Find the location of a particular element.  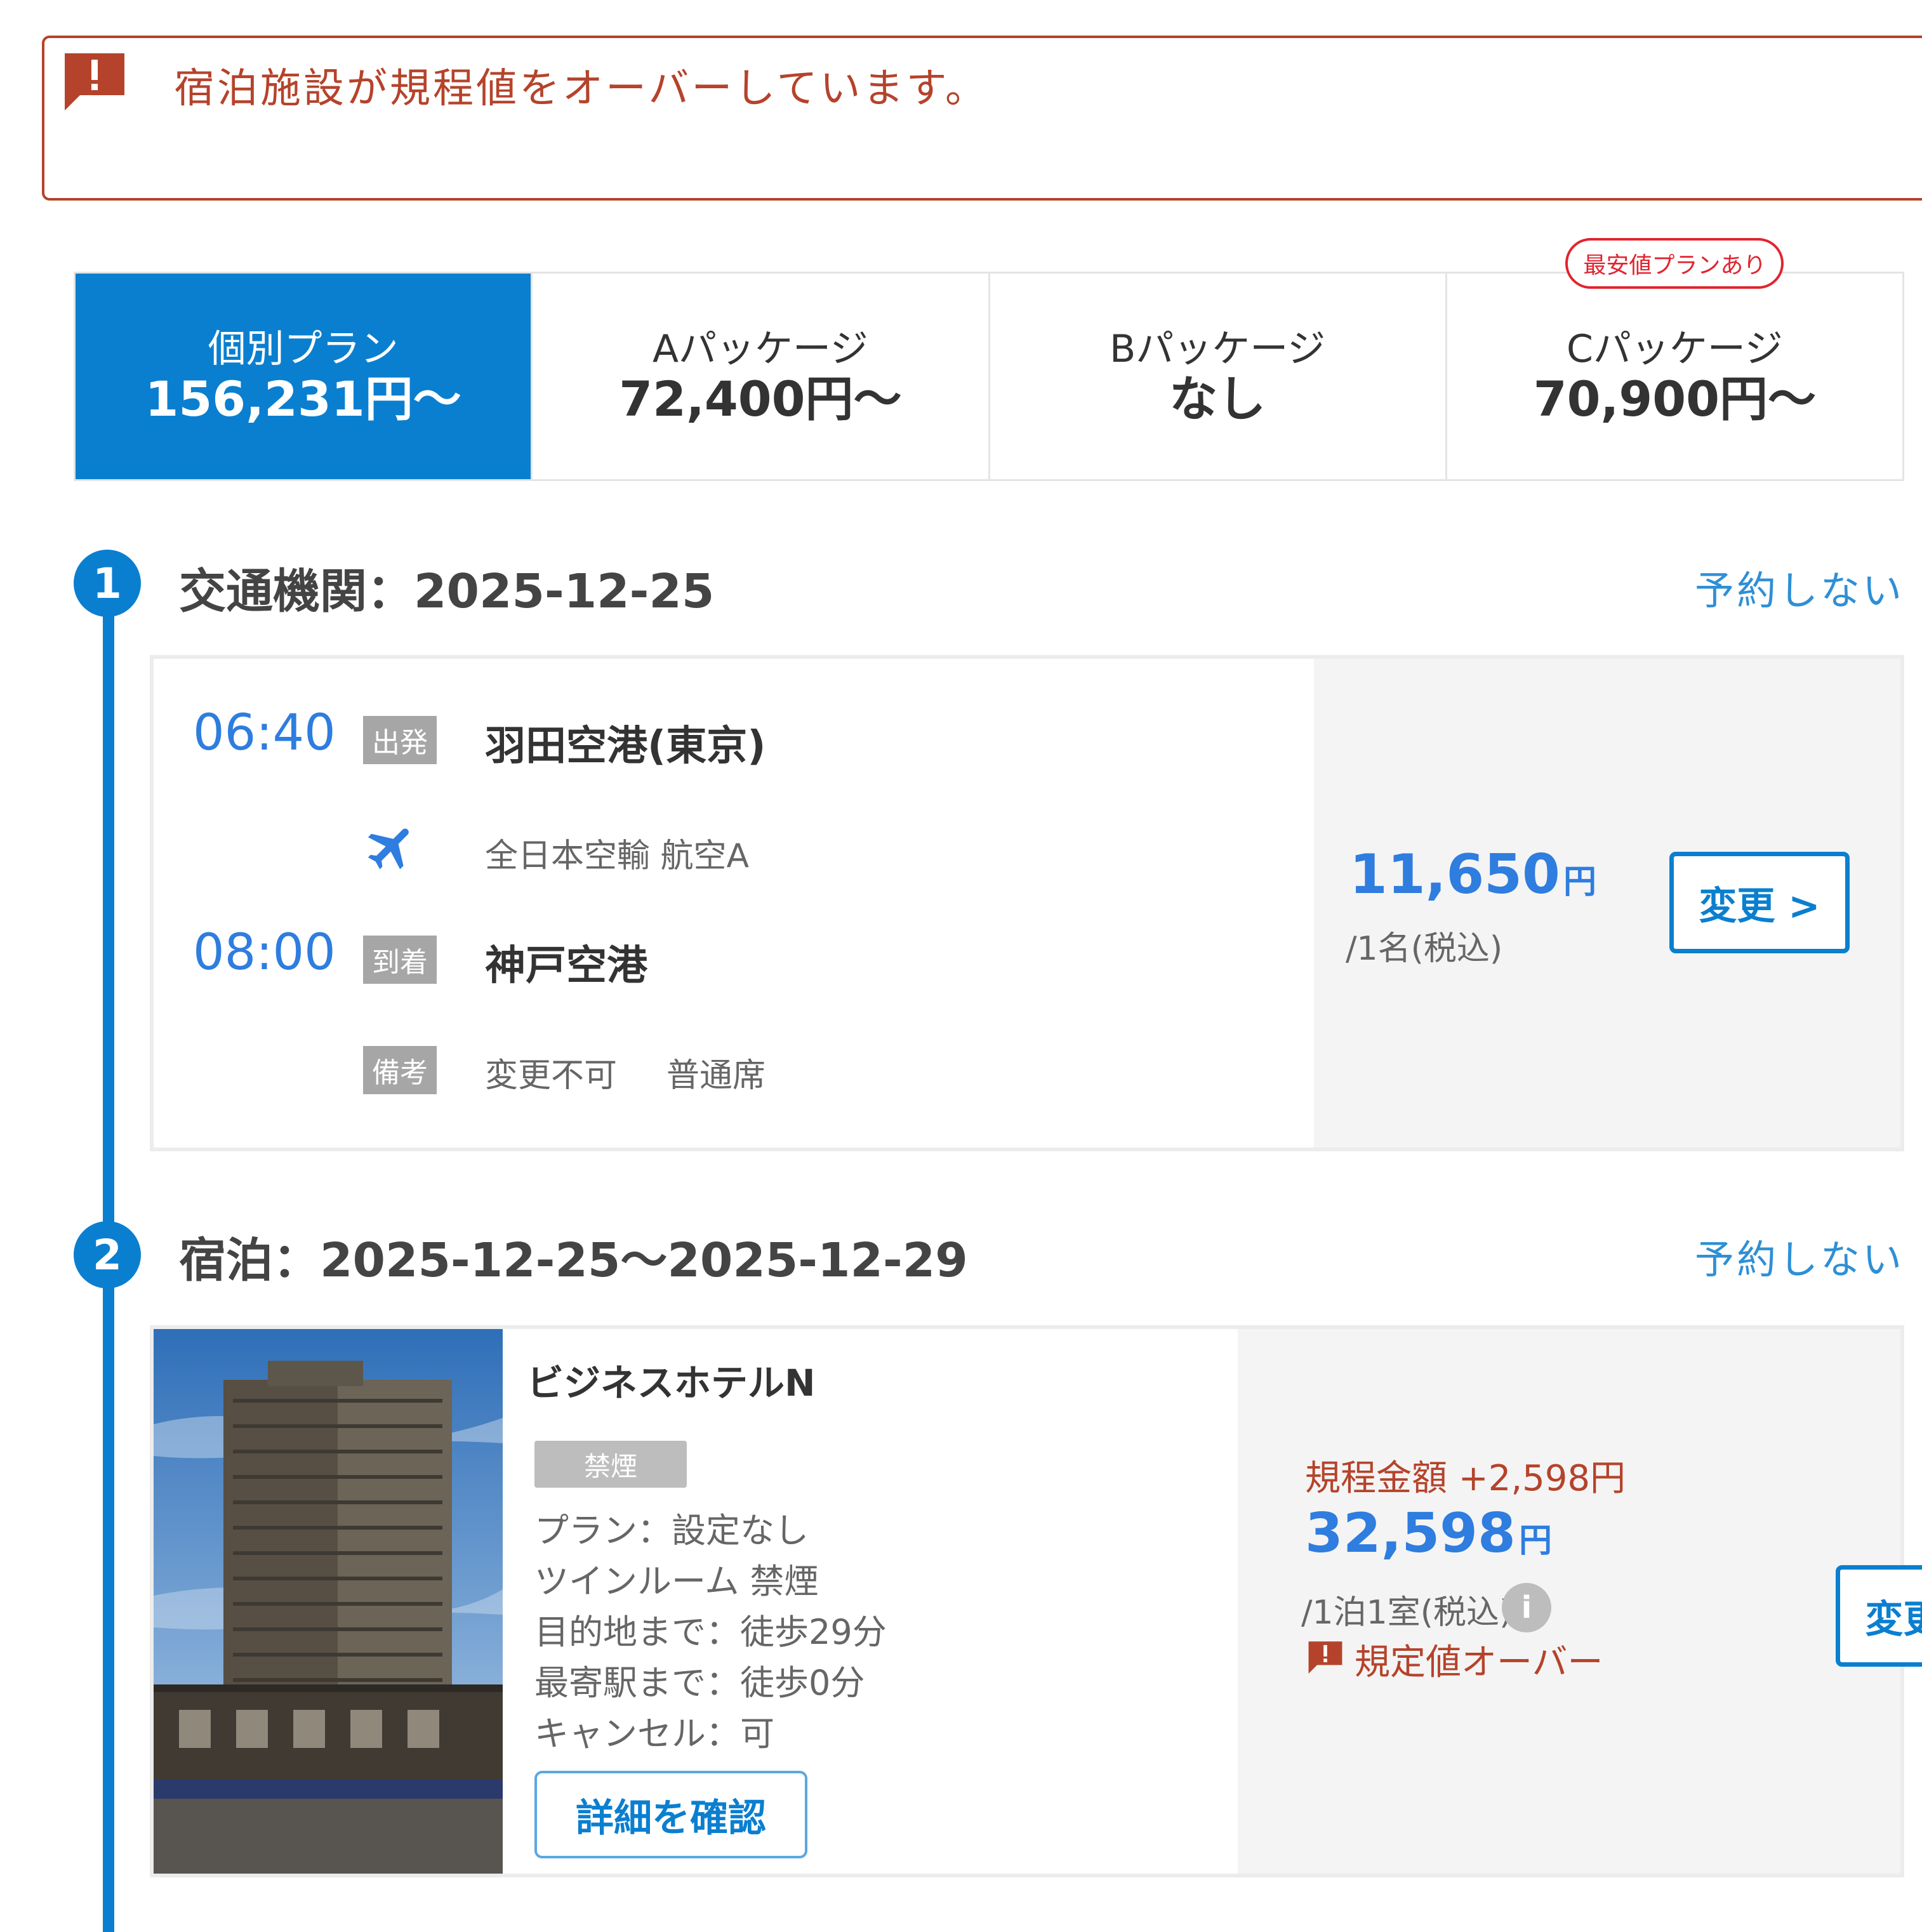

hotel-photo is located at coordinates (328, 1601).